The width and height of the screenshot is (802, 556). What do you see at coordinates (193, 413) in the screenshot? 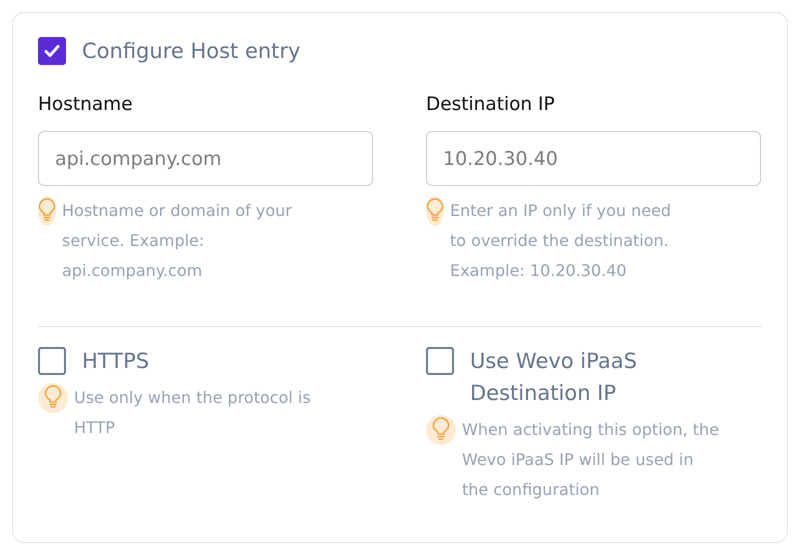
I see `hint-text: Use only when the protocol is HTTP` at bounding box center [193, 413].